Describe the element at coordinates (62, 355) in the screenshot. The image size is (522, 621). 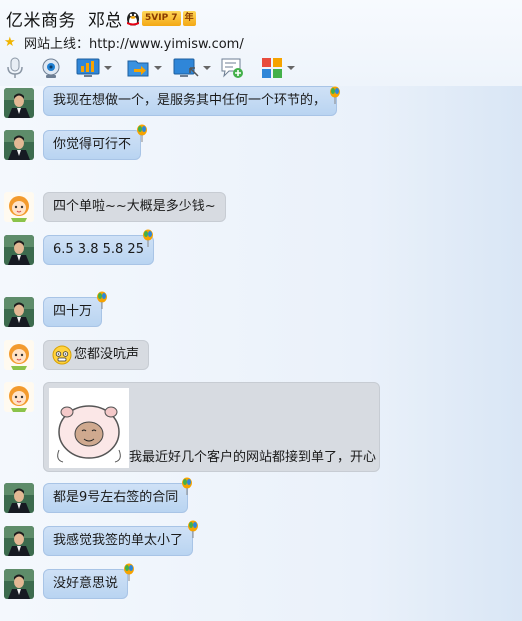
I see `nervous-emoji-icon` at that location.